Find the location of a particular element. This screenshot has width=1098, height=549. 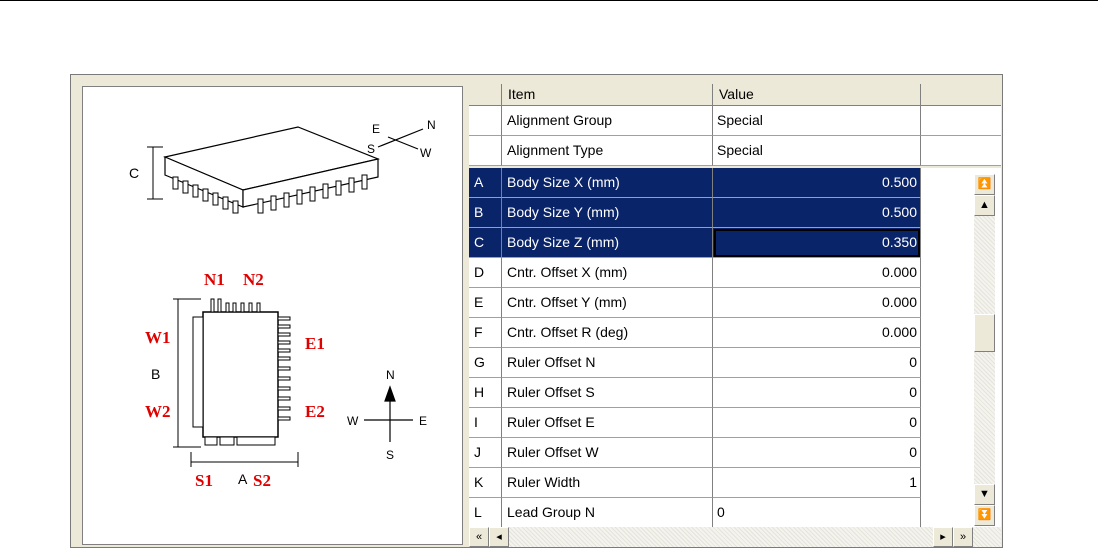

scroll-left-button: ◂ is located at coordinates (499, 537).